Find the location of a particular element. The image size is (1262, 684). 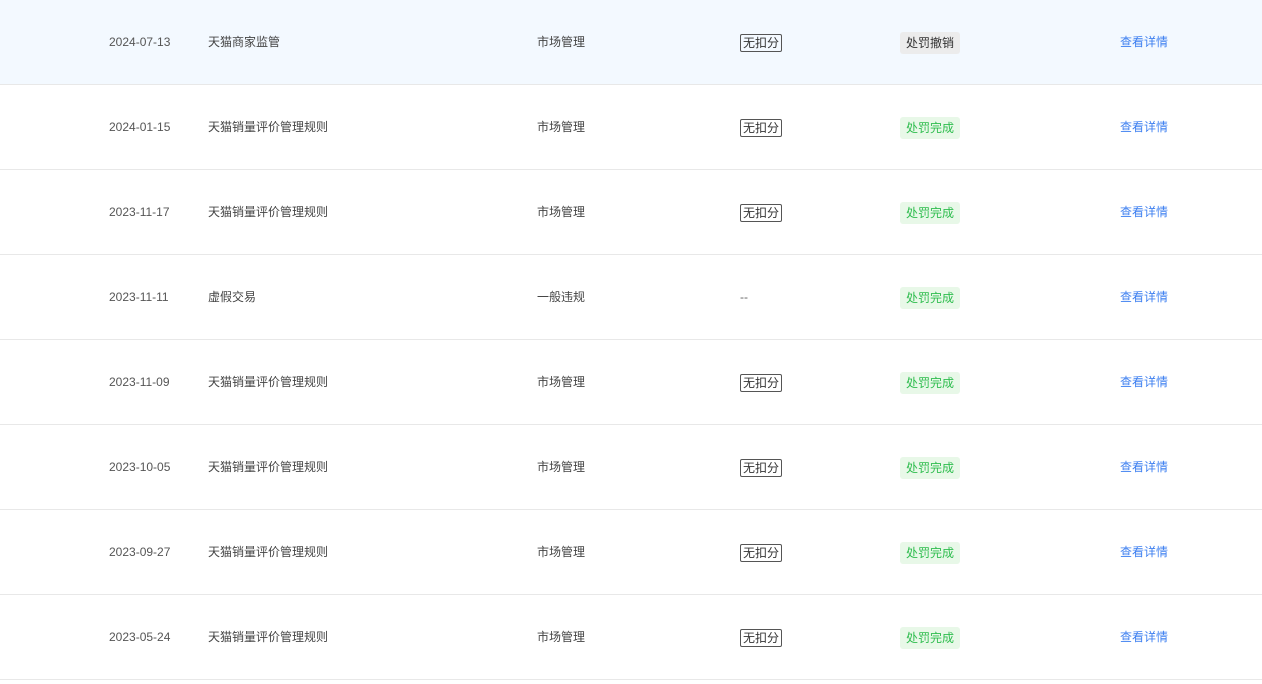

record-date: 2024-01-15 is located at coordinates (140, 127).